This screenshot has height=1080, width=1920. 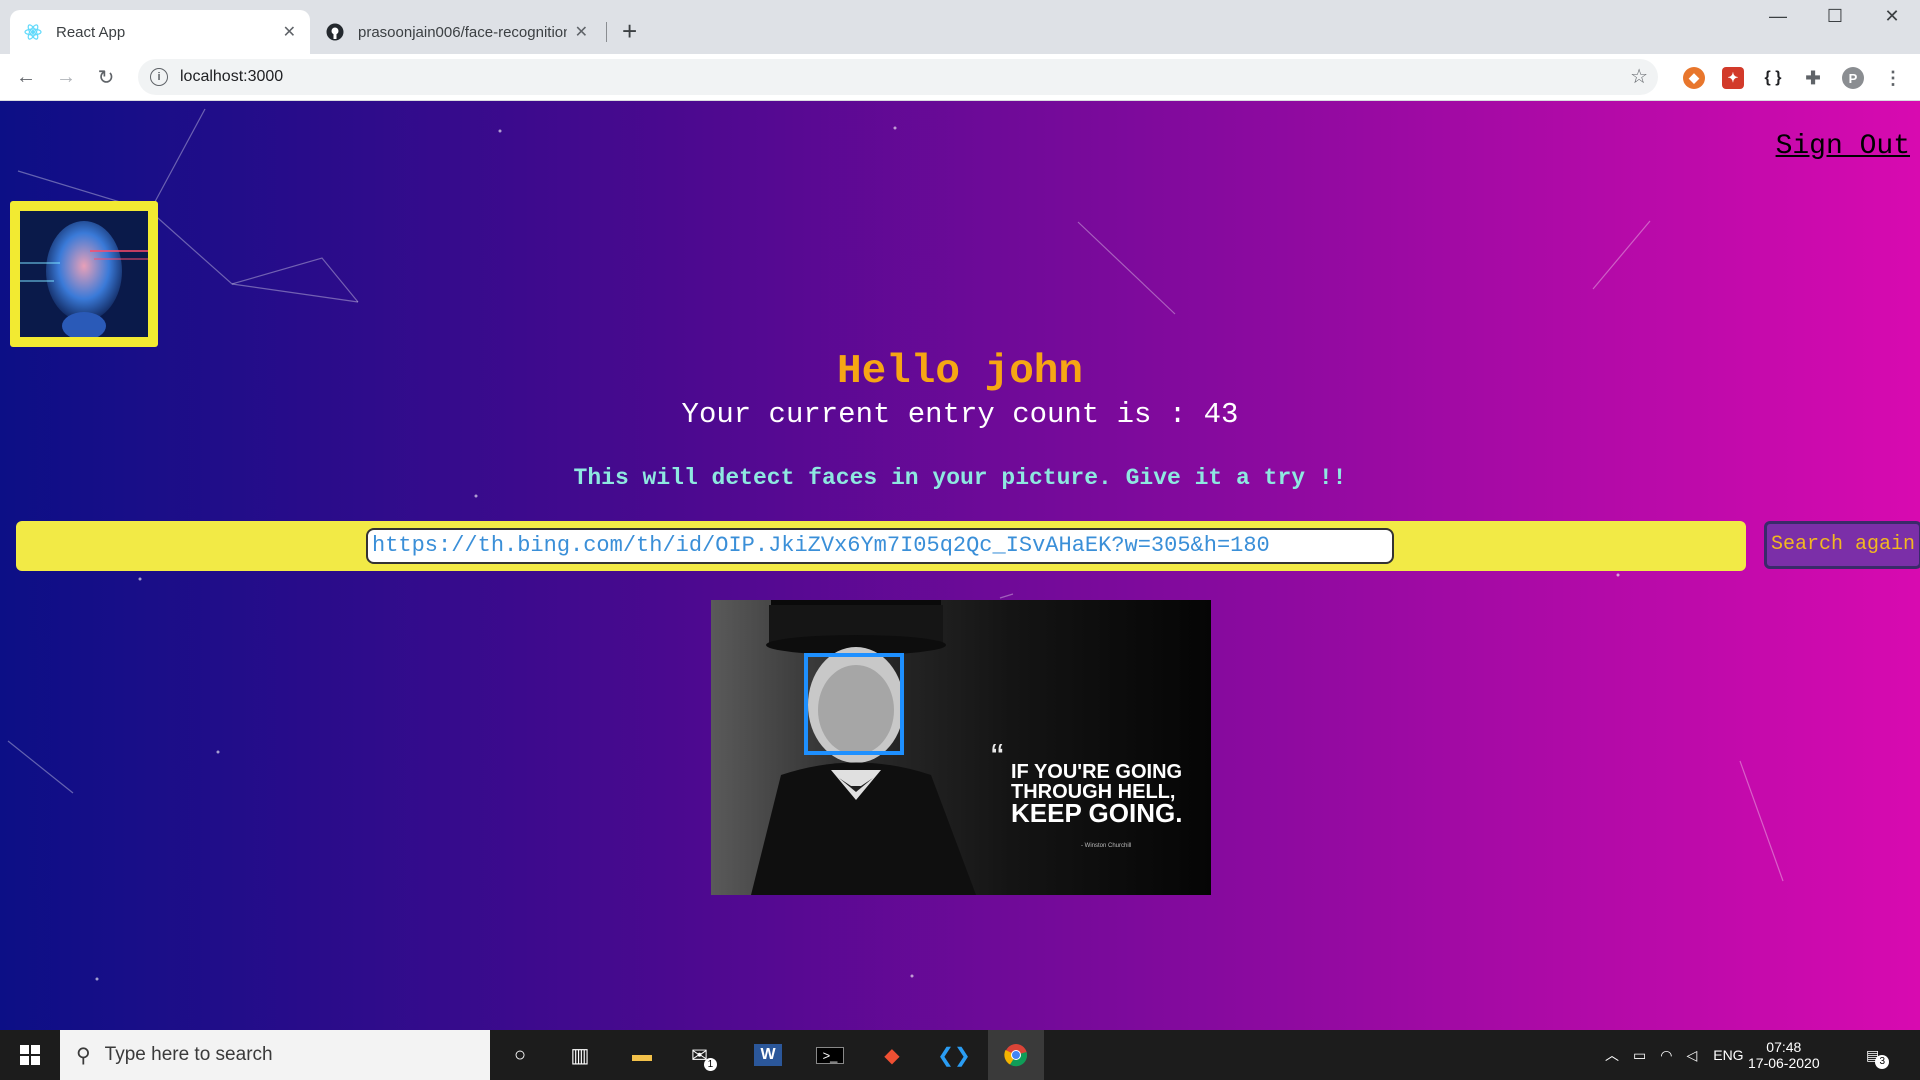 What do you see at coordinates (768, 1055) in the screenshot?
I see `word-icon: W` at bounding box center [768, 1055].